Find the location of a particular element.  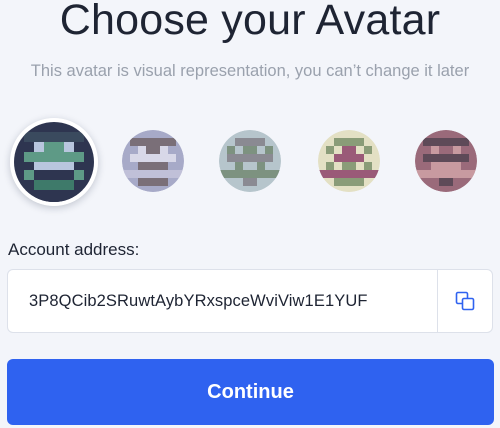

copy-button is located at coordinates (464, 301).